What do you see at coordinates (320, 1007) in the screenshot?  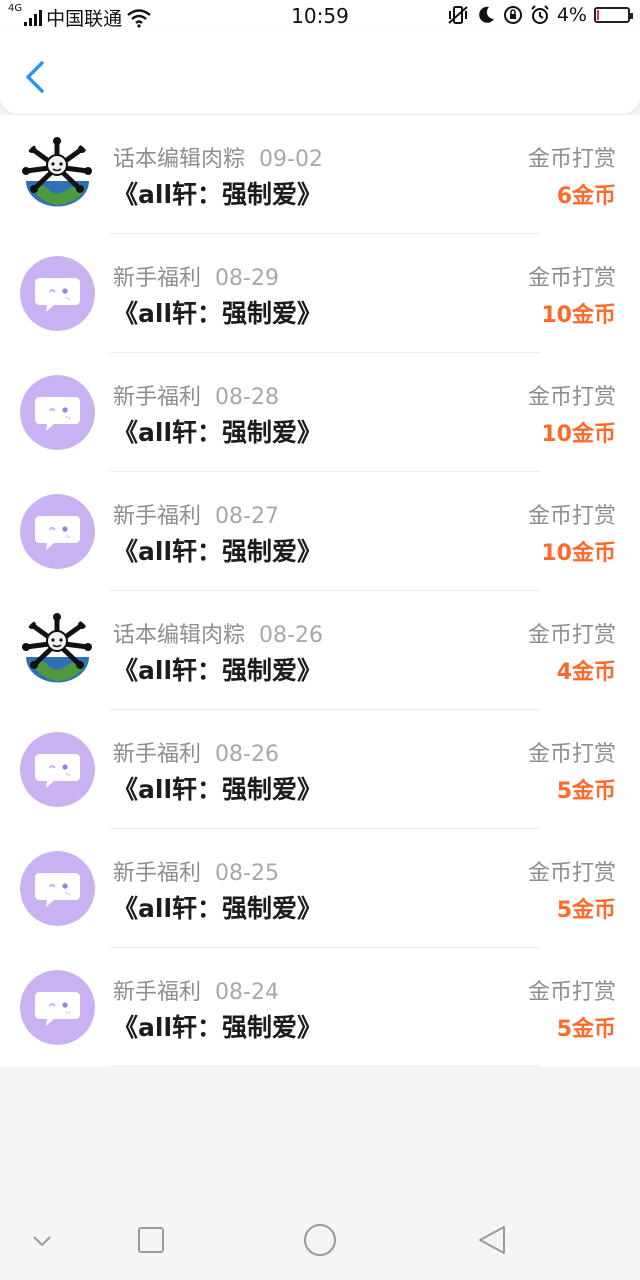 I see `reward-row: 新手福利 08-24 《all轩：强制爱》 金币打赏 5金币` at bounding box center [320, 1007].